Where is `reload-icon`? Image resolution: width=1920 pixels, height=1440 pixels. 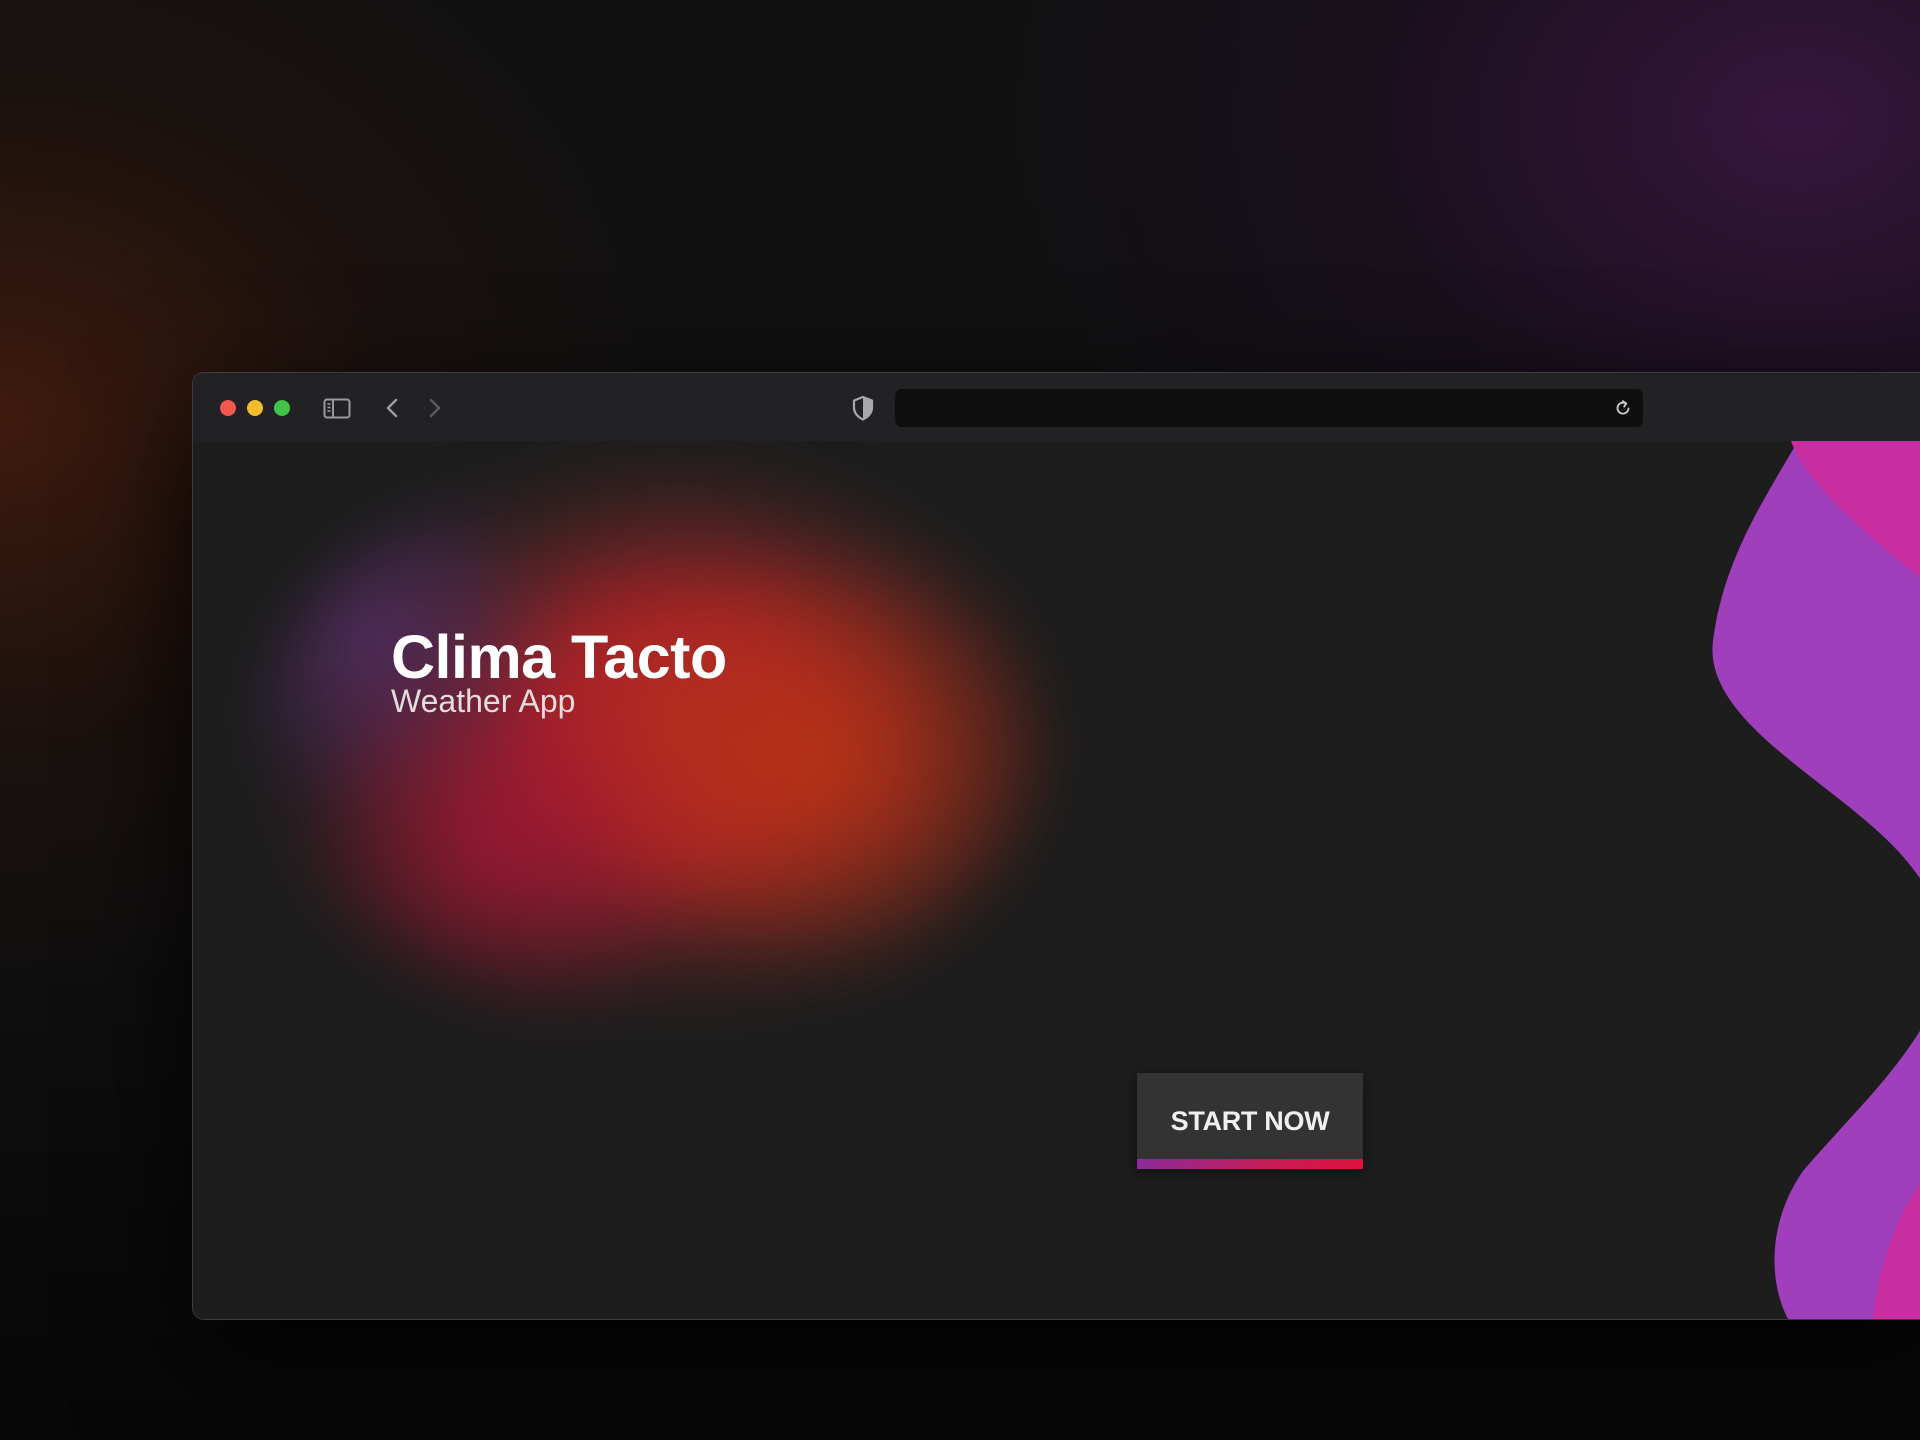 reload-icon is located at coordinates (1623, 408).